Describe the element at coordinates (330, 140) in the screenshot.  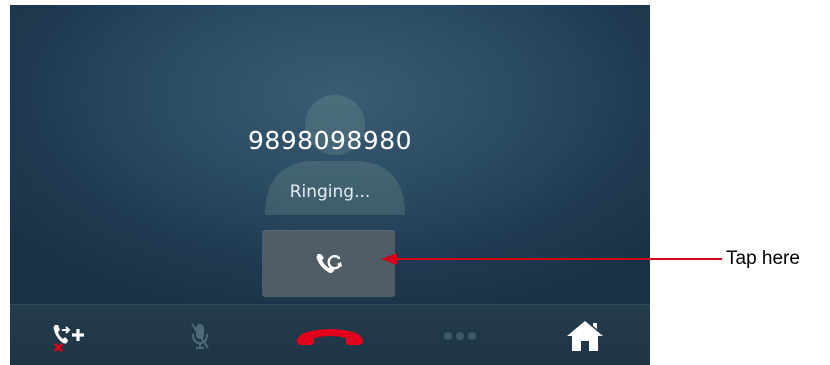
I see `caller-number: 9898098980` at that location.